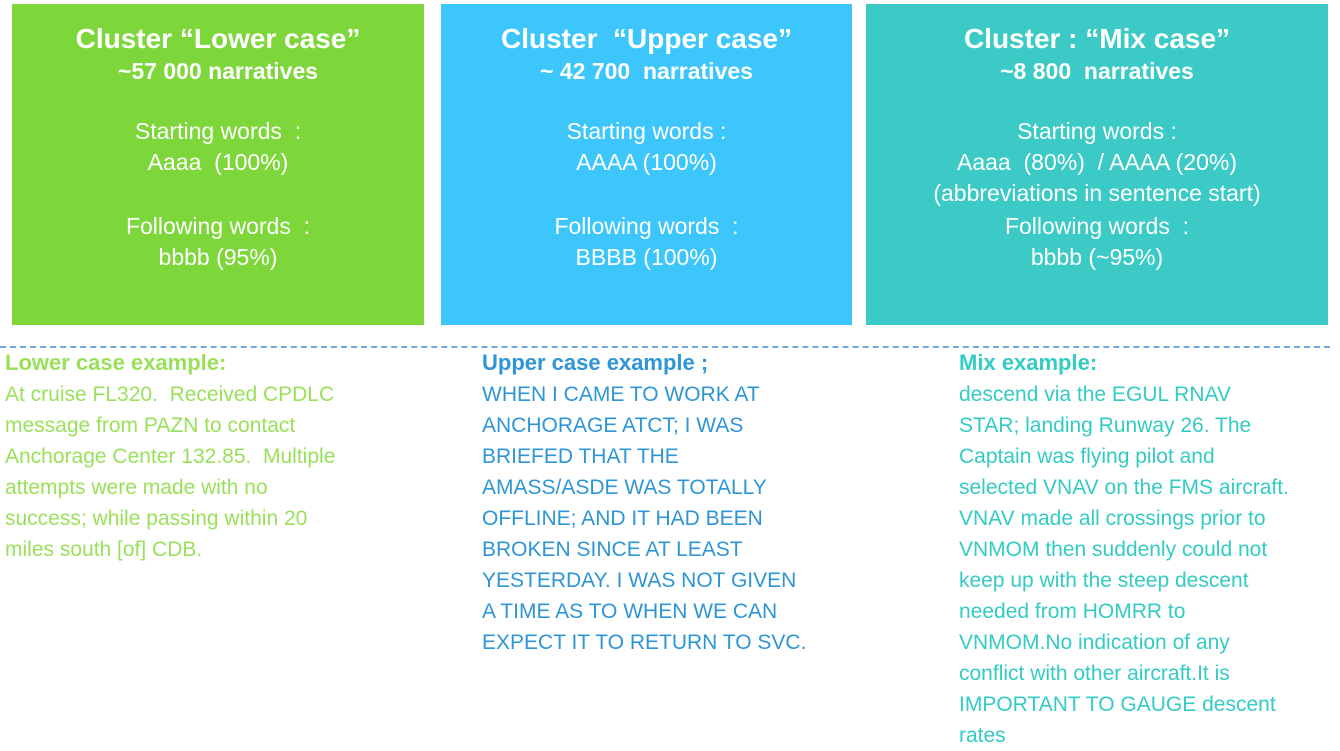  Describe the element at coordinates (624, 487) in the screenshot. I see `example-line: AMASS/ASDE WAS TOTALLY` at that location.